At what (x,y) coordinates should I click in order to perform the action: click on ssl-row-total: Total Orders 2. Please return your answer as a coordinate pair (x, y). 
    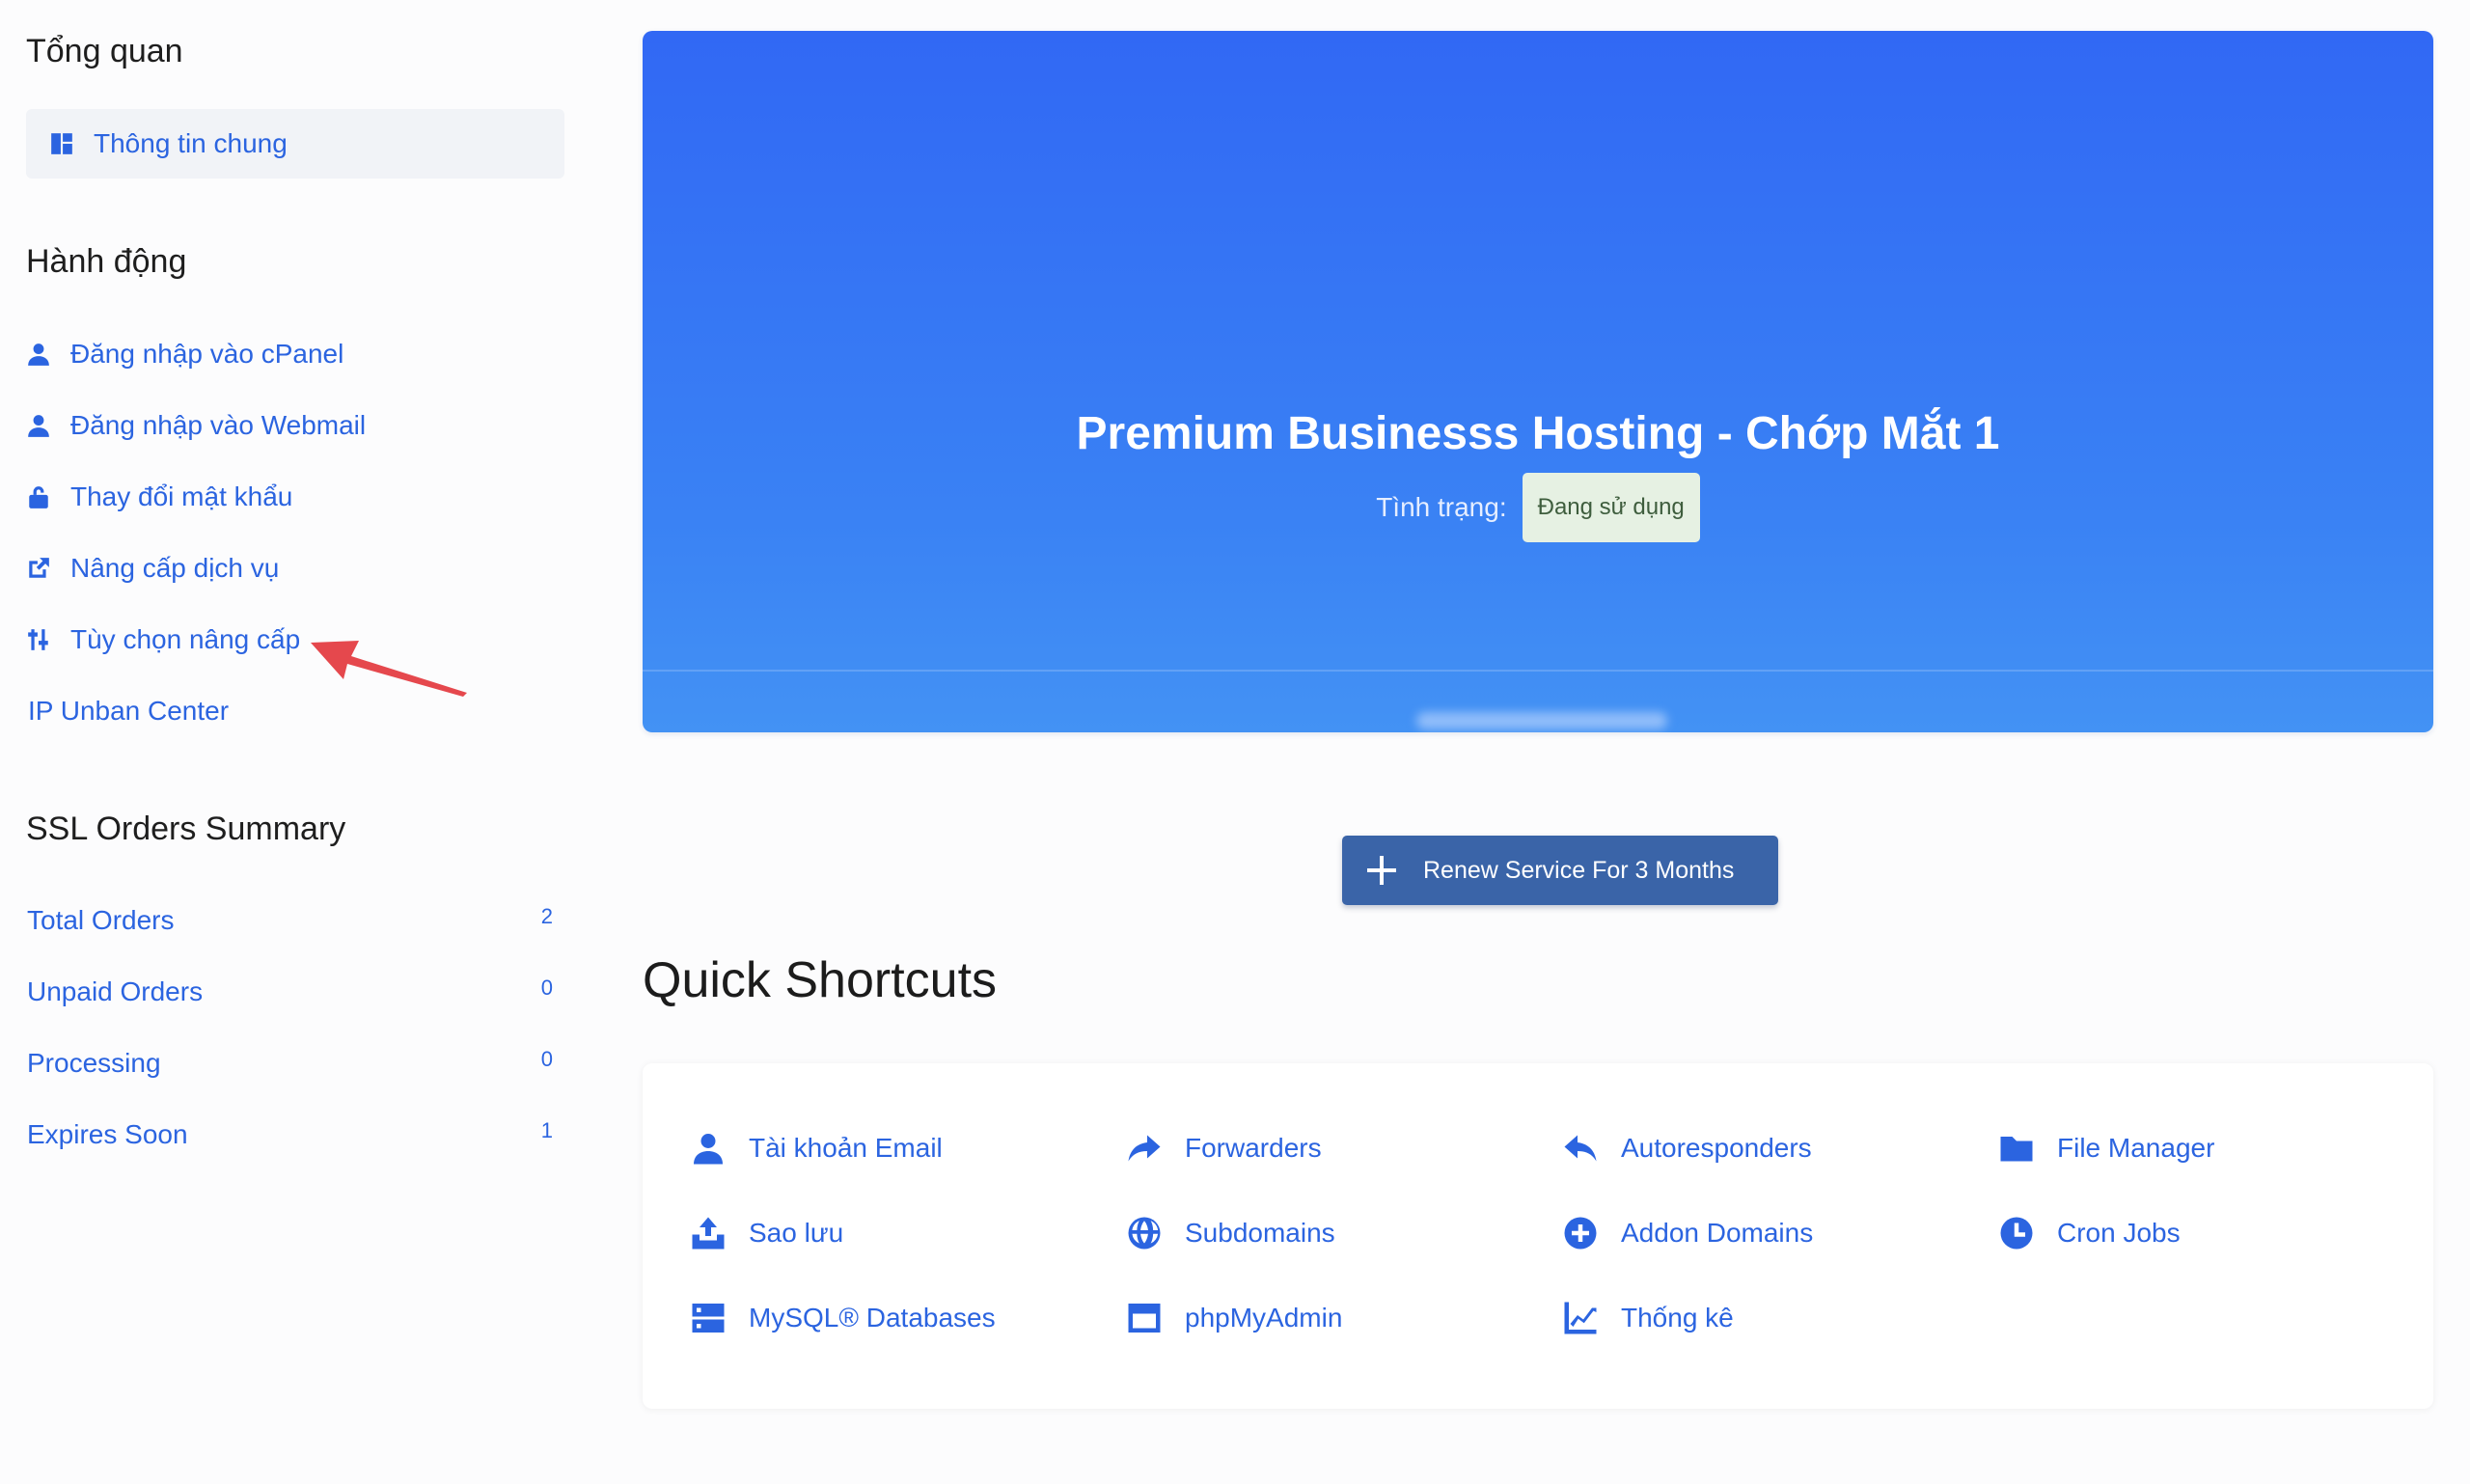
    Looking at the image, I should click on (290, 920).